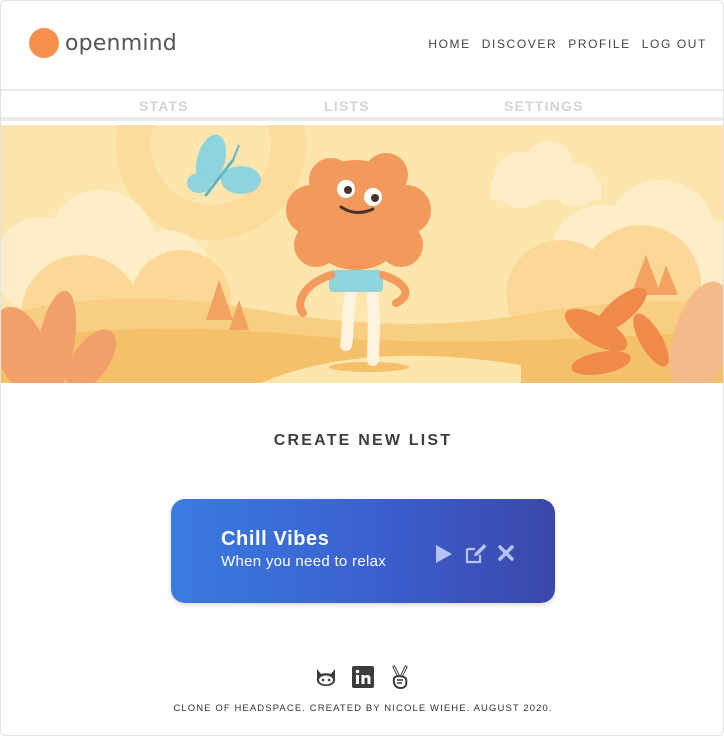  Describe the element at coordinates (519, 44) in the screenshot. I see `nav-discover: DISCOVER` at that location.